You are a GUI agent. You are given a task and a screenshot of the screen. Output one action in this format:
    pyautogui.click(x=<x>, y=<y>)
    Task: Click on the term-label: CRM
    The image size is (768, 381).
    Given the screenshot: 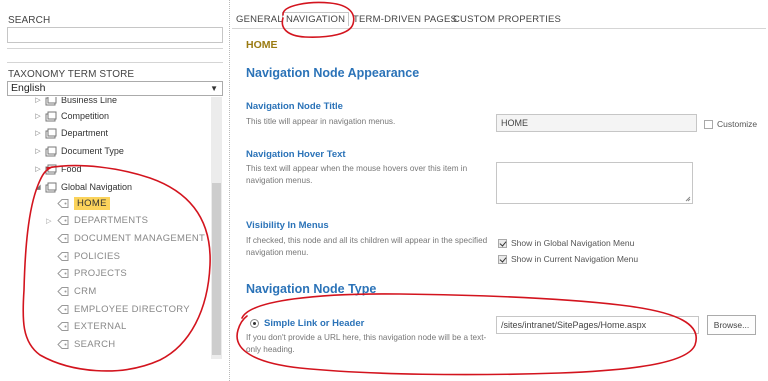 What is the action you would take?
    pyautogui.click(x=85, y=291)
    